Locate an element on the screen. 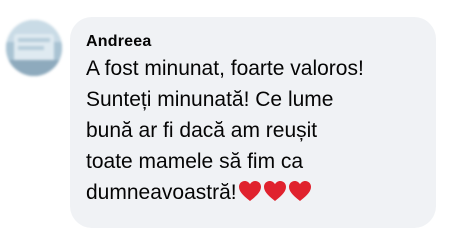 Image resolution: width=467 pixels, height=246 pixels. avatar is located at coordinates (34, 48).